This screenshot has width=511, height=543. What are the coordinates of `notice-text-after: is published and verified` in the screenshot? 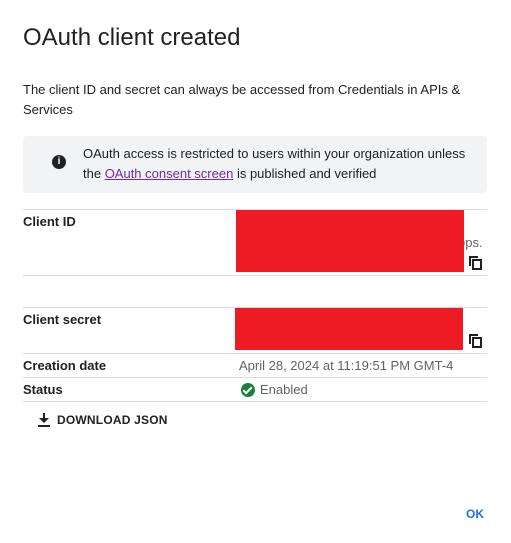 It's located at (305, 173).